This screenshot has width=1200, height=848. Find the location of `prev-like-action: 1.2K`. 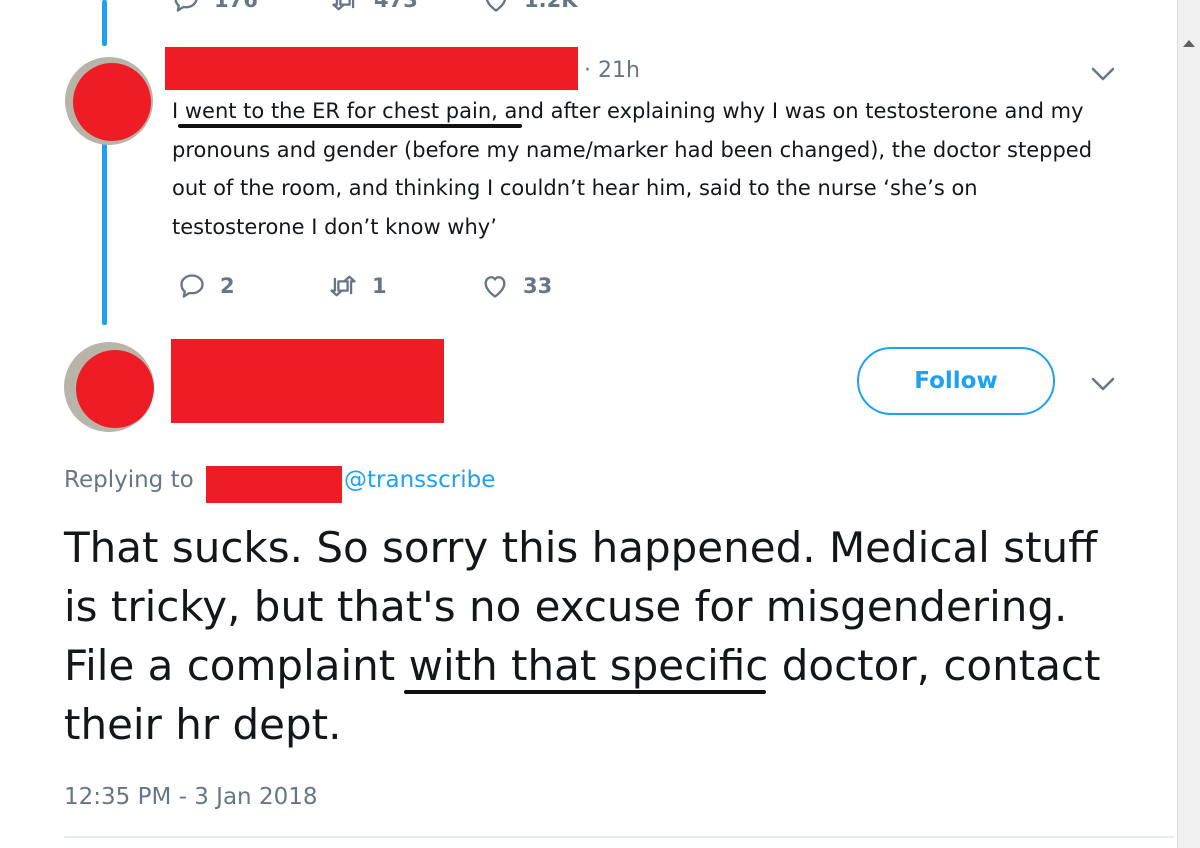

prev-like-action: 1.2K is located at coordinates (529, 7).